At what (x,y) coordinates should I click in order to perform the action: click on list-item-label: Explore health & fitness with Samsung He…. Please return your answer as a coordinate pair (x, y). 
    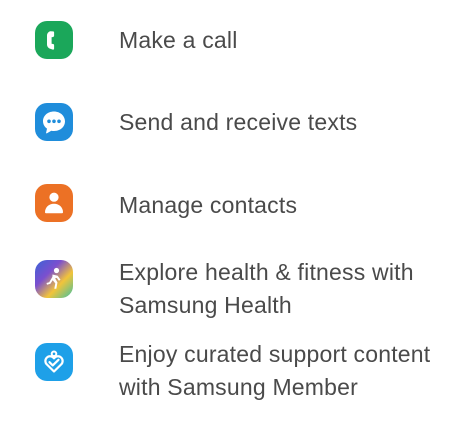
    Looking at the image, I should click on (266, 288).